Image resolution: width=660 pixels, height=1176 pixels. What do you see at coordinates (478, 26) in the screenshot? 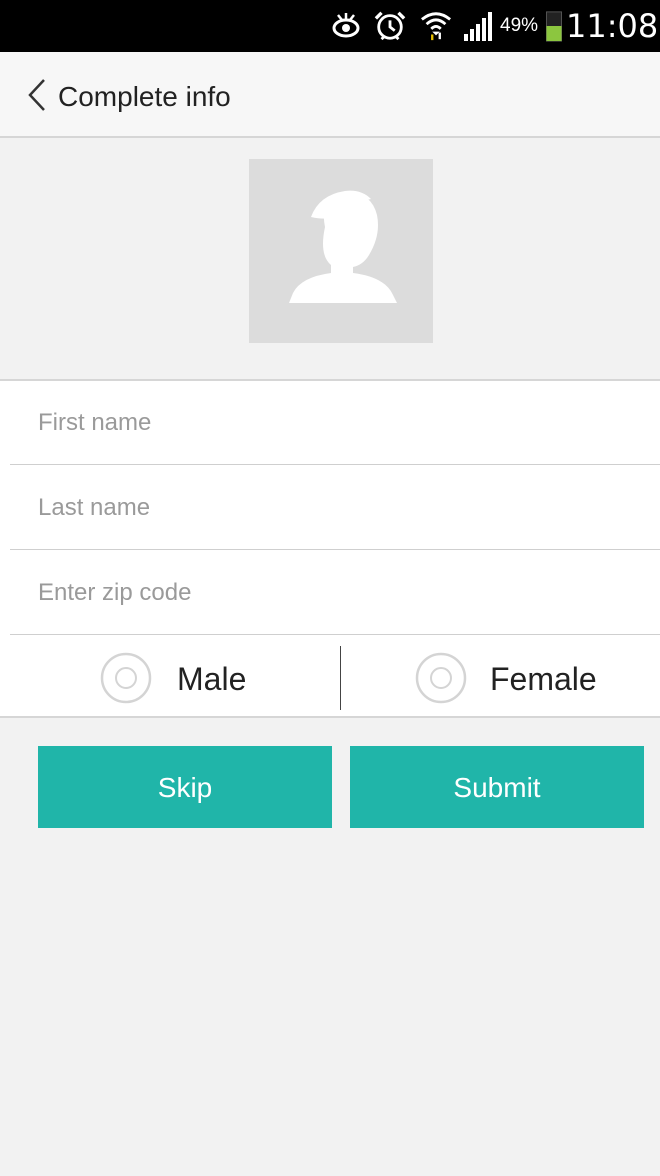
I see `signal-icon` at bounding box center [478, 26].